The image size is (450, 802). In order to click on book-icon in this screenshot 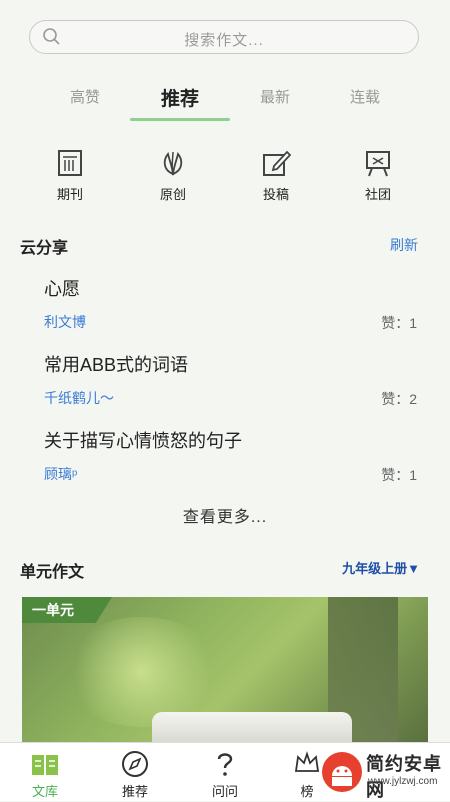, I will do `click(45, 765)`.